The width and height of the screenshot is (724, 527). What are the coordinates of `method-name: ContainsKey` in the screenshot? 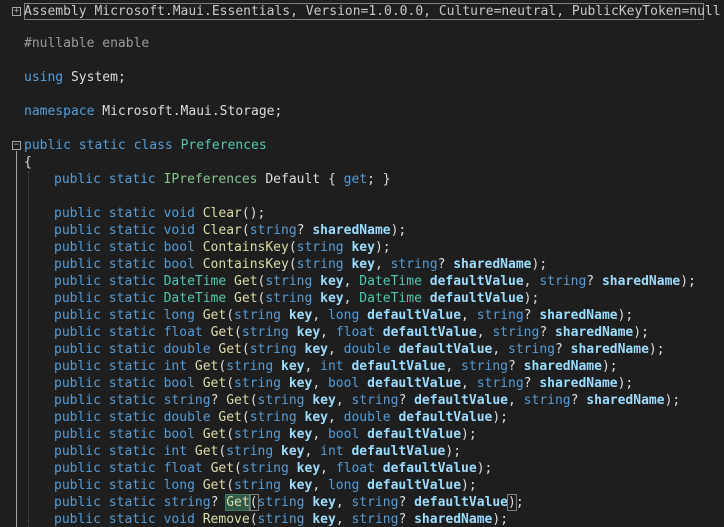 It's located at (245, 264).